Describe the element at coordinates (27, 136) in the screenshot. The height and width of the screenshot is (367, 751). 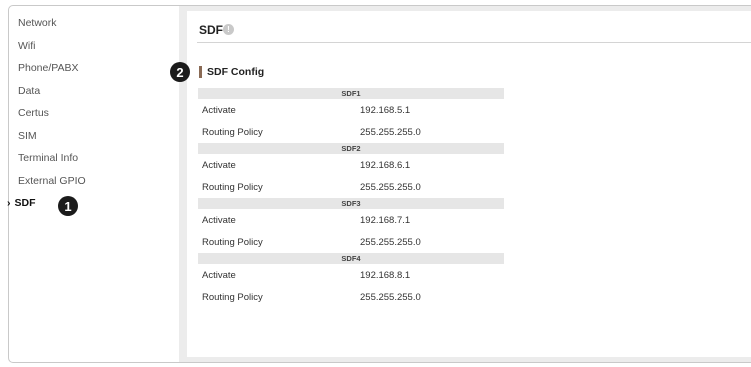
I see `sidebar-item-sim: SIM` at that location.